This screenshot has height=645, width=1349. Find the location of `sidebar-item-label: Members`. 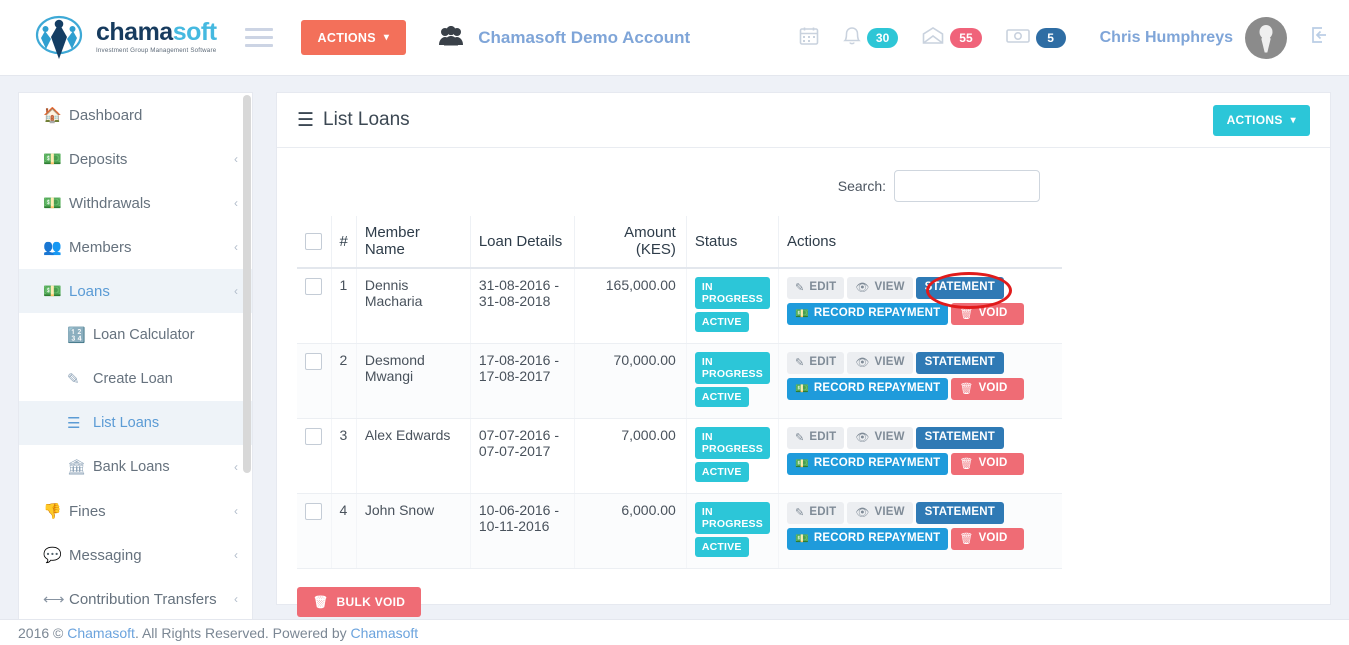

sidebar-item-label: Members is located at coordinates (100, 247).